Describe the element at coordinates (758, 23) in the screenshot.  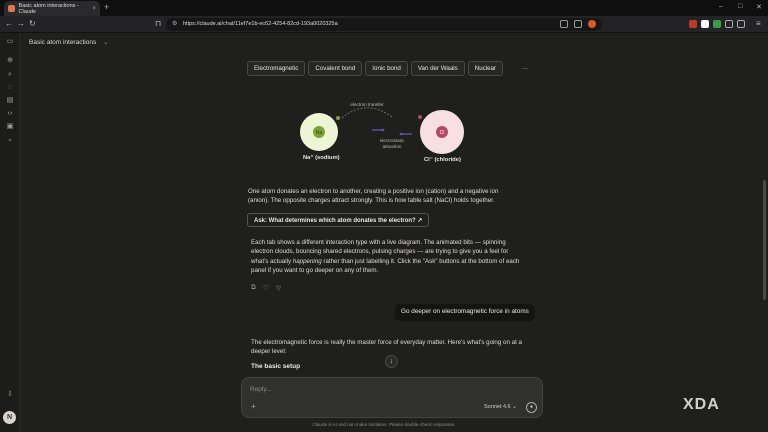
I see `menu-icon: ≡` at that location.